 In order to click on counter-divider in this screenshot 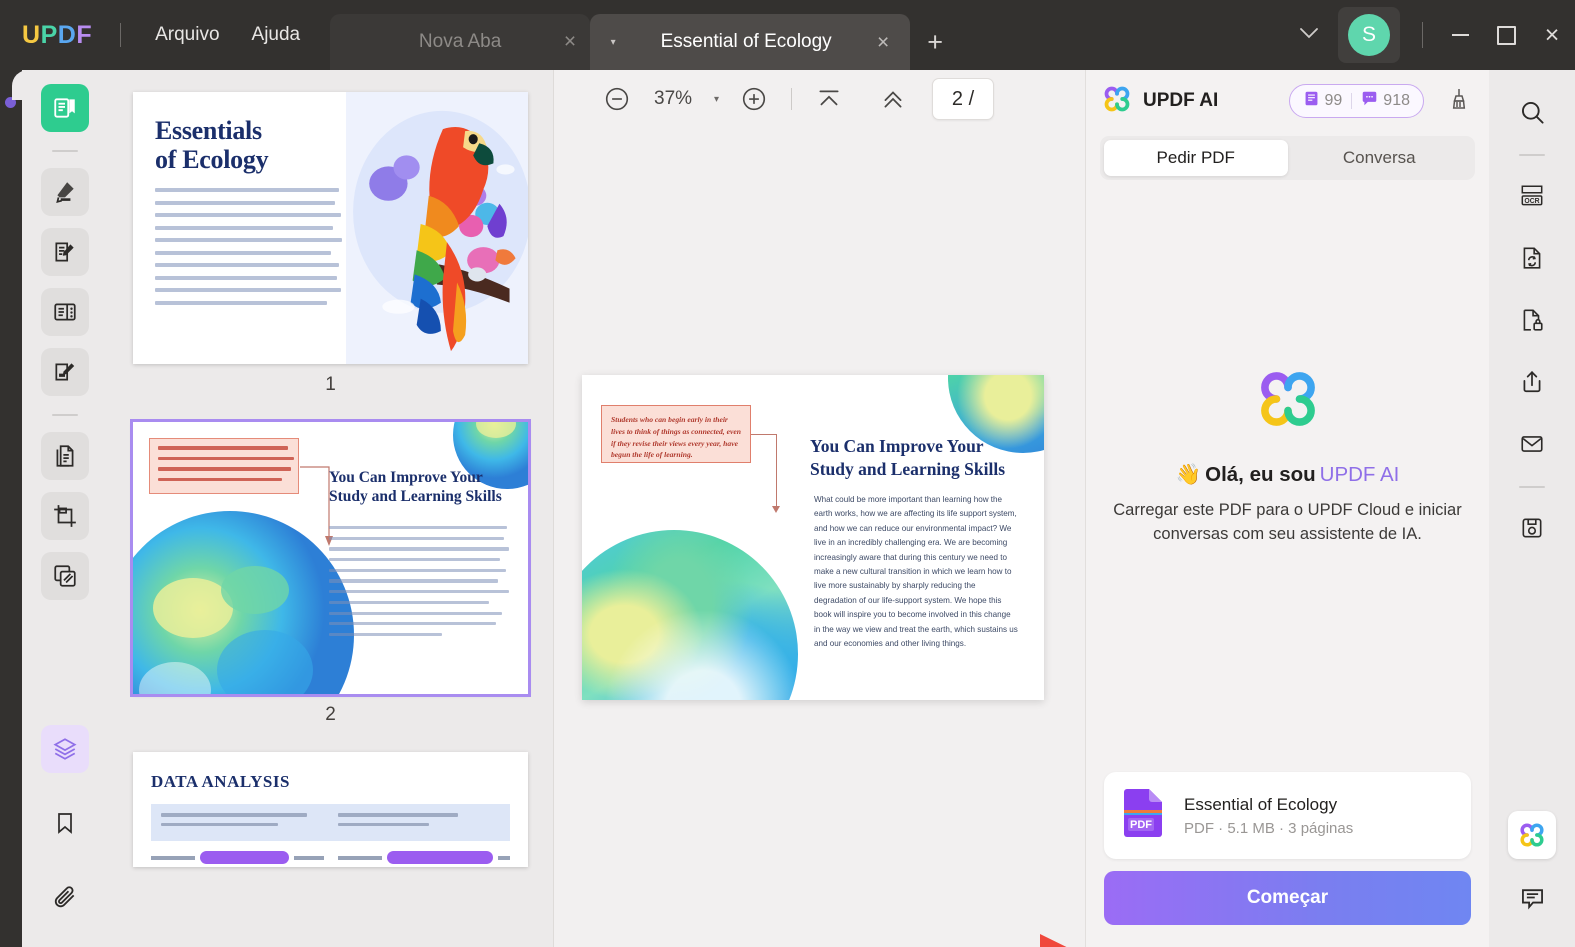, I will do `click(1352, 101)`.